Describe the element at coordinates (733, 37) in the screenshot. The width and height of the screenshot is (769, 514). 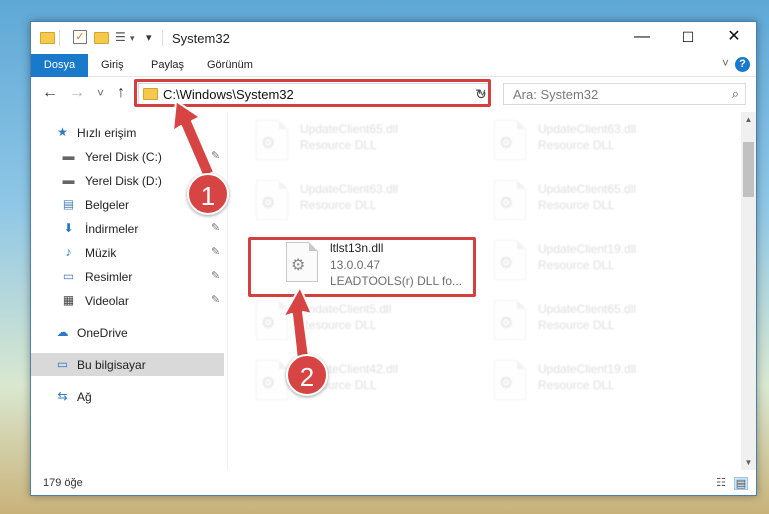
I see `close-button: ✕` at that location.